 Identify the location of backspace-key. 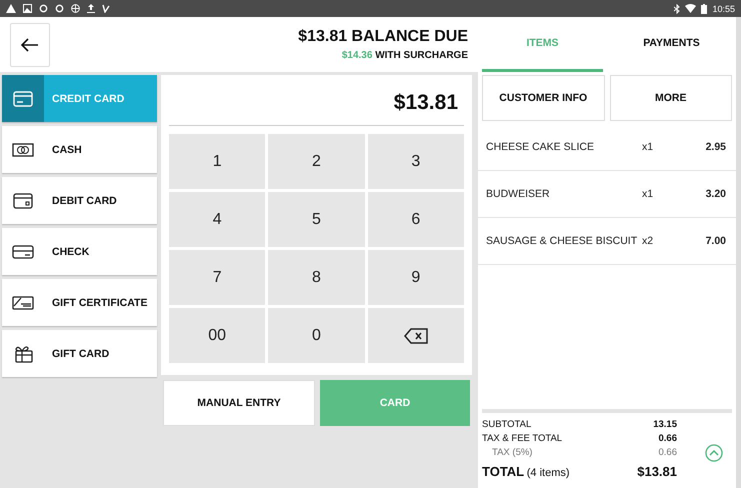
(416, 335).